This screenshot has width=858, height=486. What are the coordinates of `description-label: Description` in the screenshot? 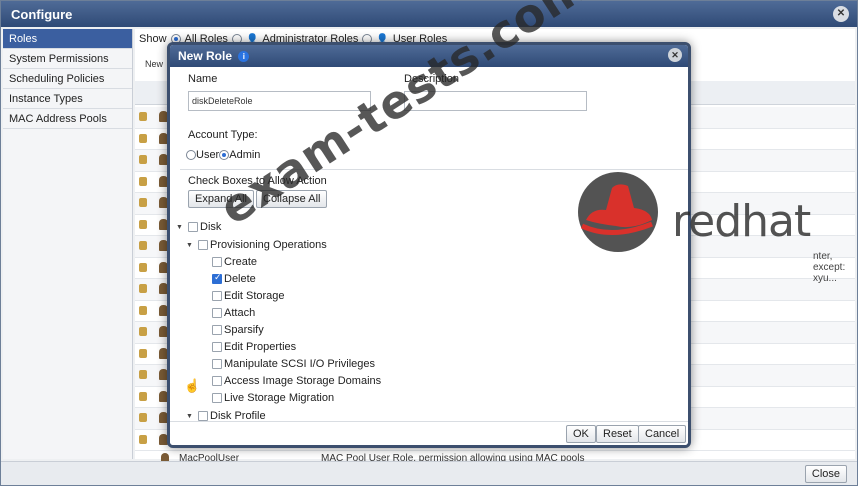 It's located at (432, 79).